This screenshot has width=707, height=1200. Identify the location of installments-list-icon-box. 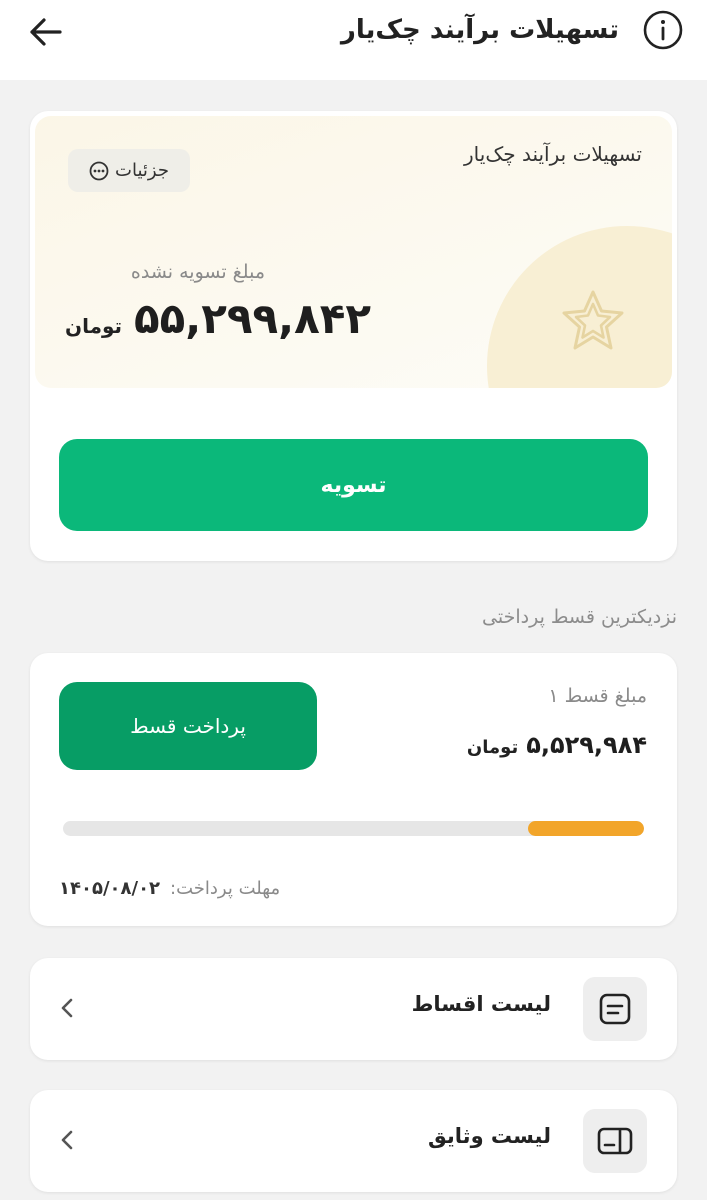
(615, 1009).